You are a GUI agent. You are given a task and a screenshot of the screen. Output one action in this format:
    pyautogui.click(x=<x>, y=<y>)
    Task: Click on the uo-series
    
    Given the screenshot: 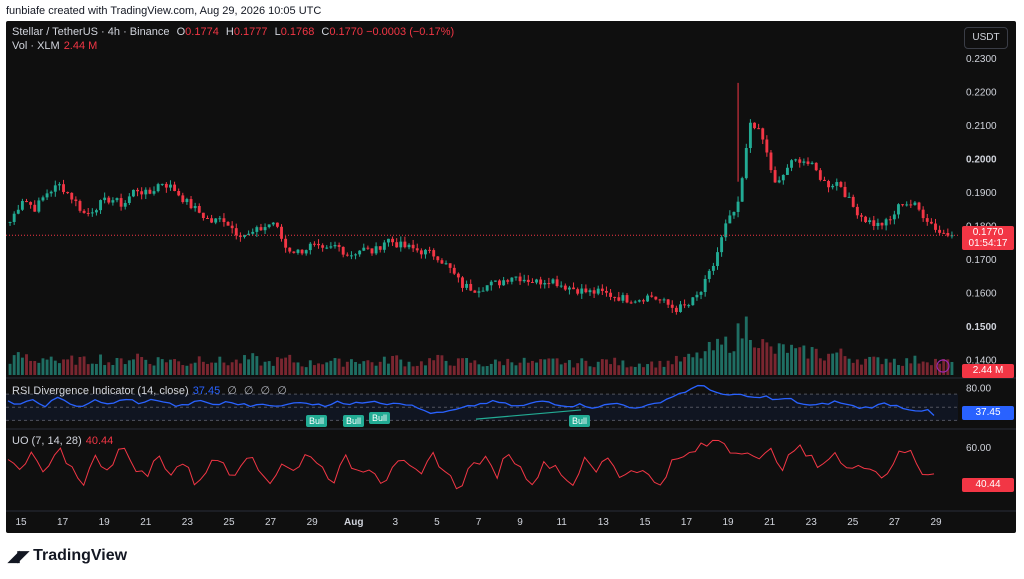 What is the action you would take?
    pyautogui.click(x=471, y=464)
    